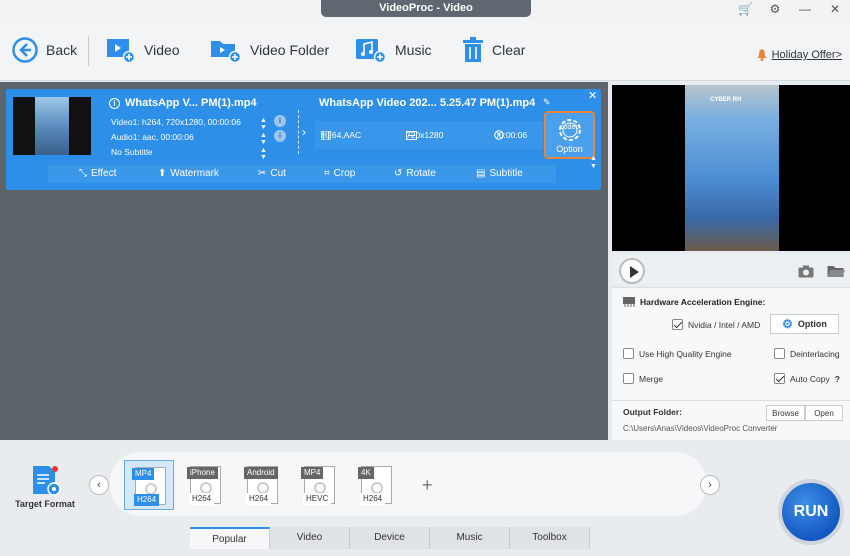 This screenshot has width=850, height=556. Describe the element at coordinates (272, 173) in the screenshot. I see `cut-button: ✂ Cut` at that location.